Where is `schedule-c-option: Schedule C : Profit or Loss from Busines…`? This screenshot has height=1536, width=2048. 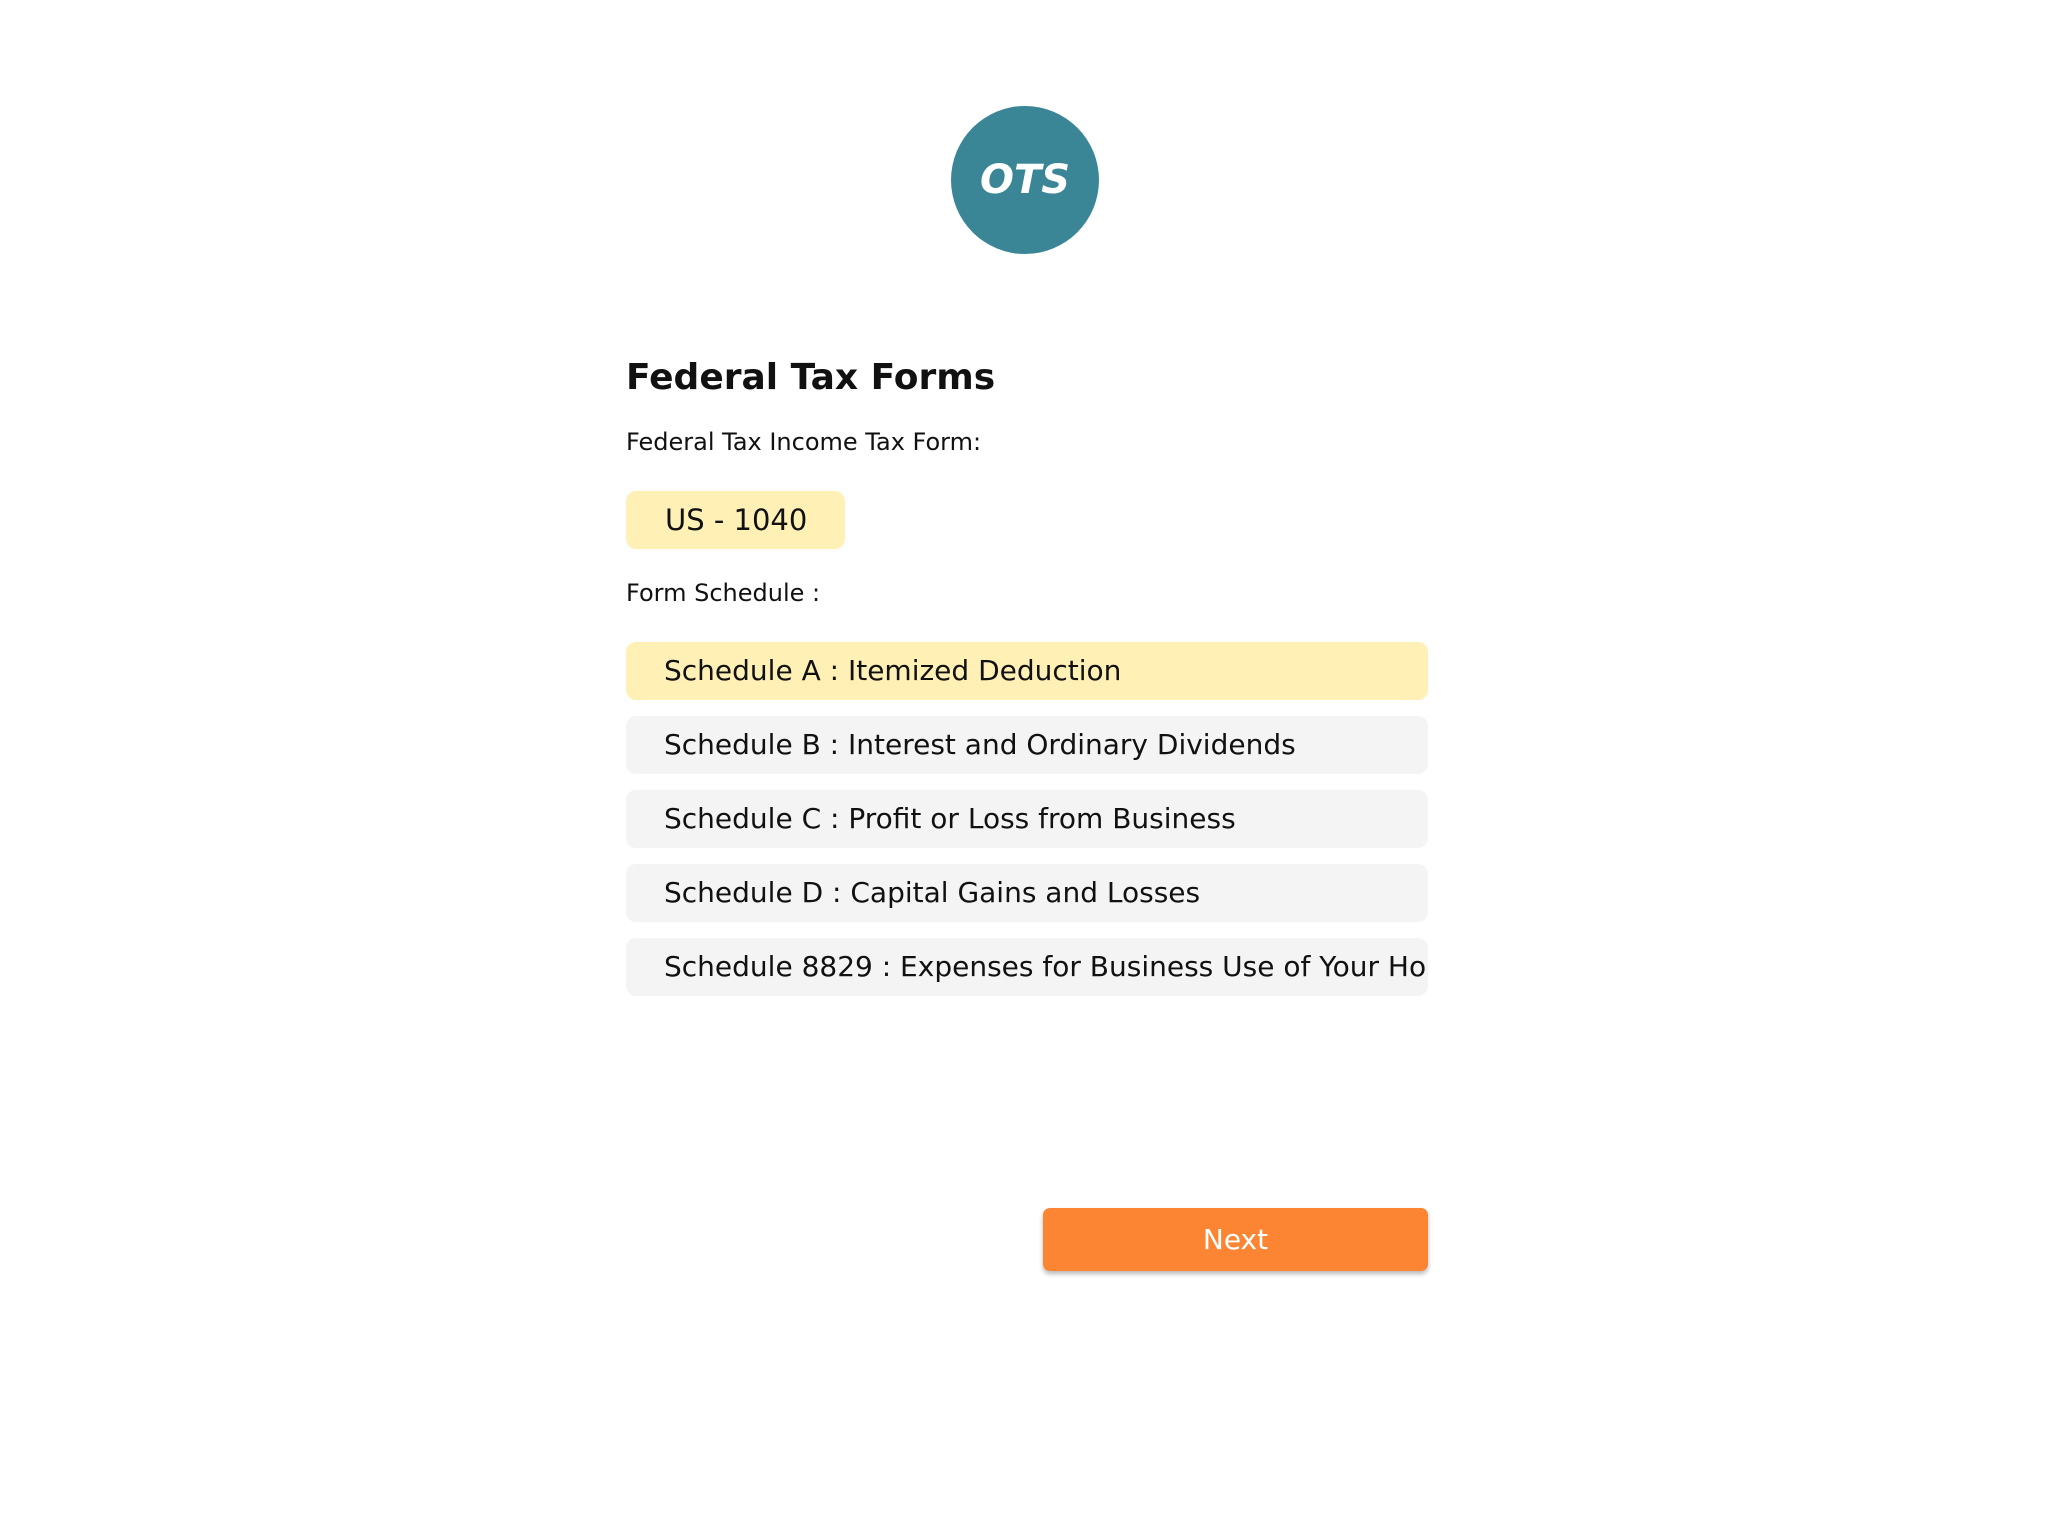
schedule-c-option: Schedule C : Profit or Loss from Busines… is located at coordinates (1027, 819).